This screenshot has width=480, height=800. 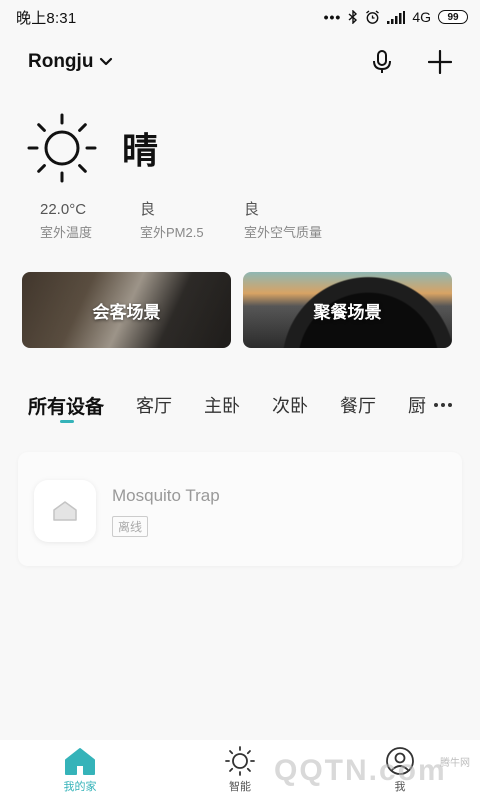 I want to click on scene-title: 聚餐场景, so click(x=347, y=312).